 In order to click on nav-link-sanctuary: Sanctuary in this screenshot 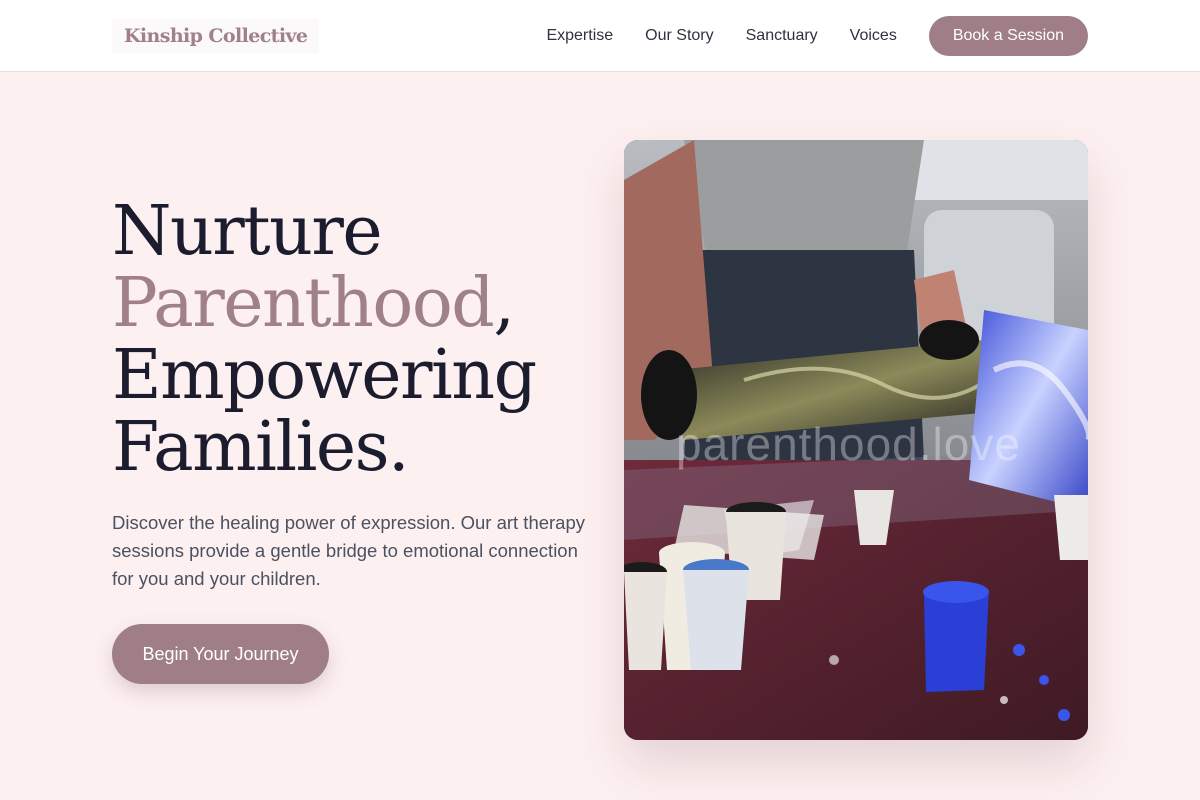, I will do `click(782, 36)`.